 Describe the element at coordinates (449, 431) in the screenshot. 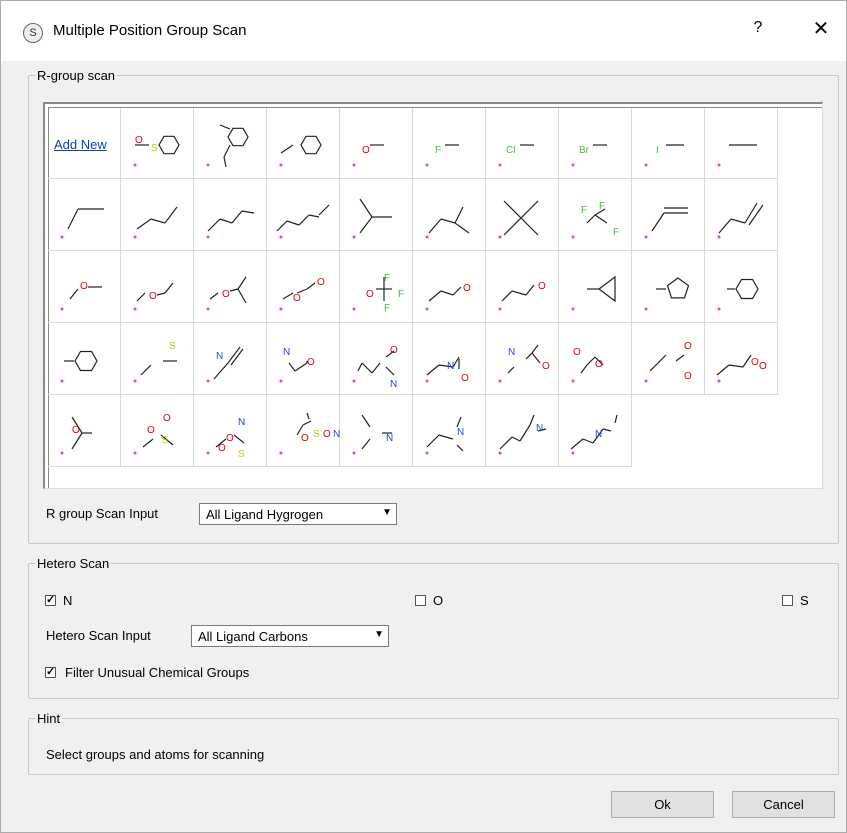

I see `rgroup-cell-dimethylaminomethyl: N` at that location.